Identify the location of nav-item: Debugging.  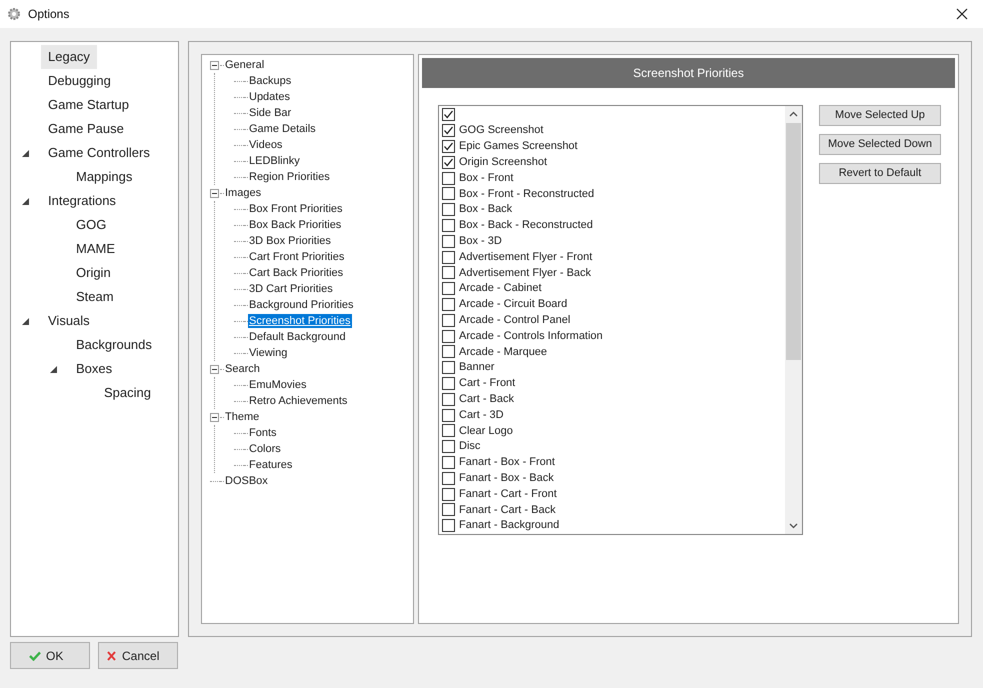
(79, 81).